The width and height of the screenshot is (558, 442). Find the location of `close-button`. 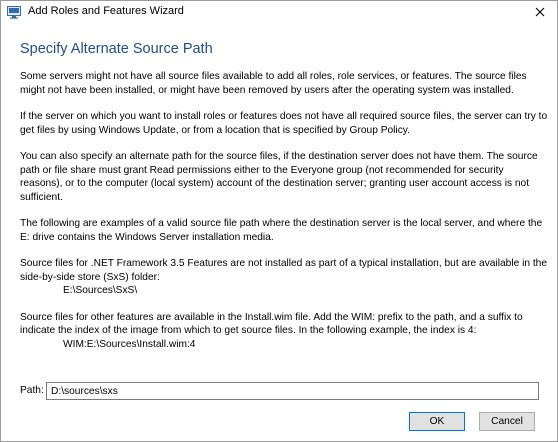

close-button is located at coordinates (540, 12).